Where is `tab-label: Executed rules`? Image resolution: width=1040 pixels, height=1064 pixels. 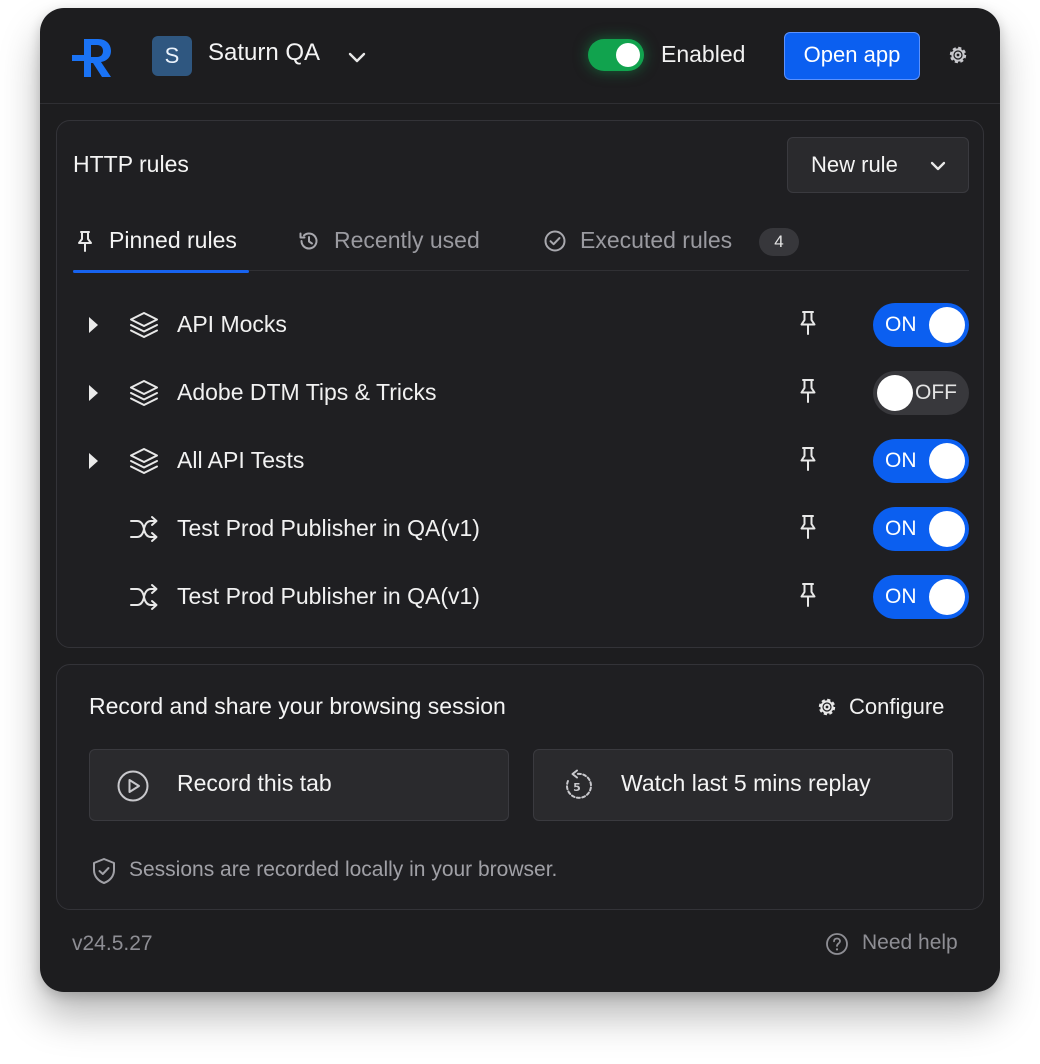 tab-label: Executed rules is located at coordinates (656, 240).